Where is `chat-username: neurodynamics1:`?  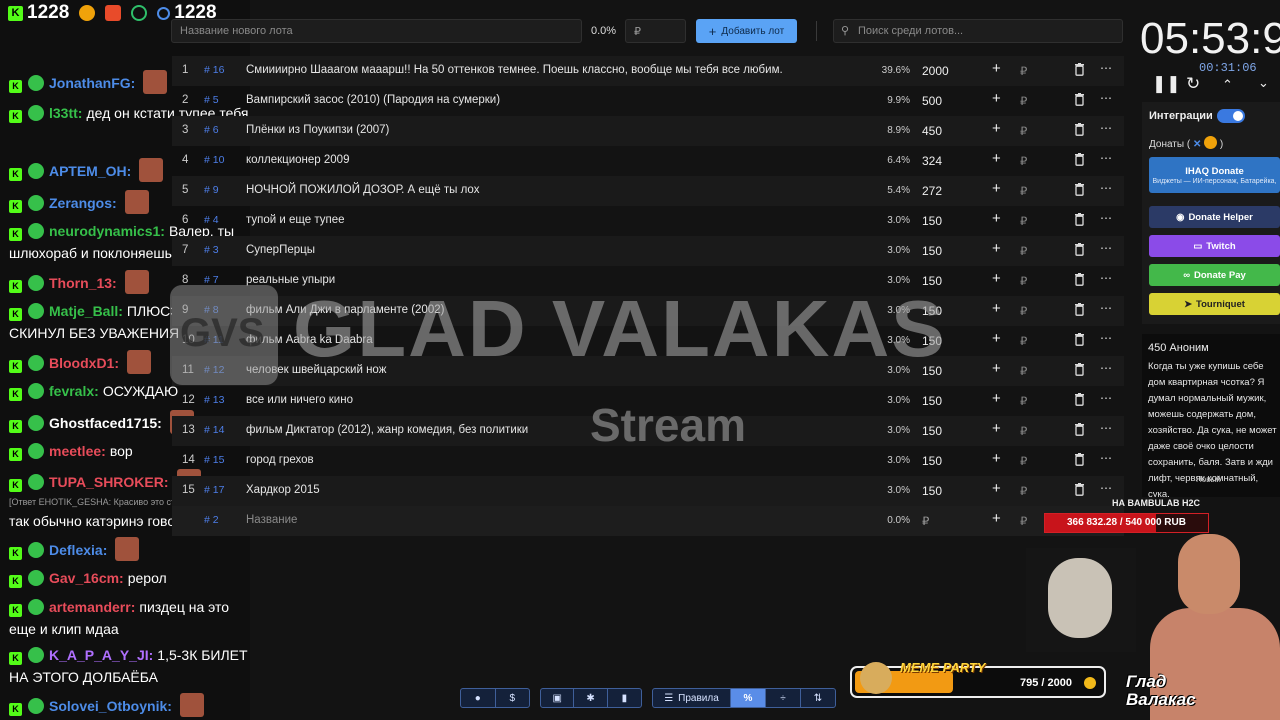
chat-username: neurodynamics1: is located at coordinates (107, 231).